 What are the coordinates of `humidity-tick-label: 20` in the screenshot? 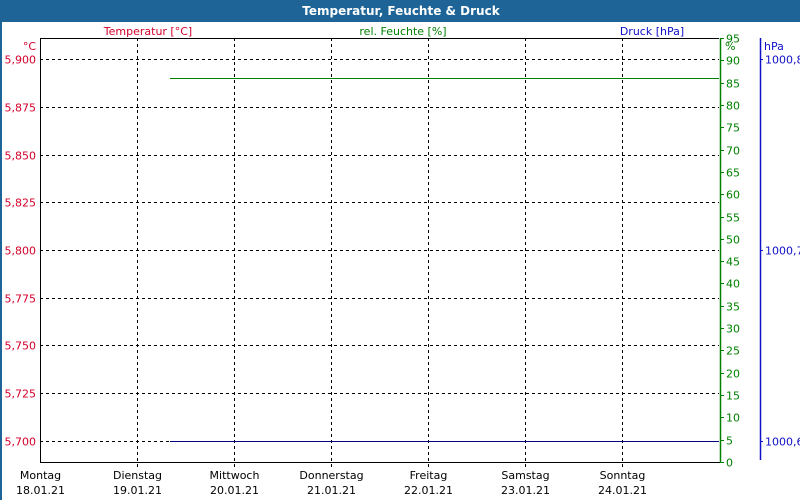 It's located at (733, 374).